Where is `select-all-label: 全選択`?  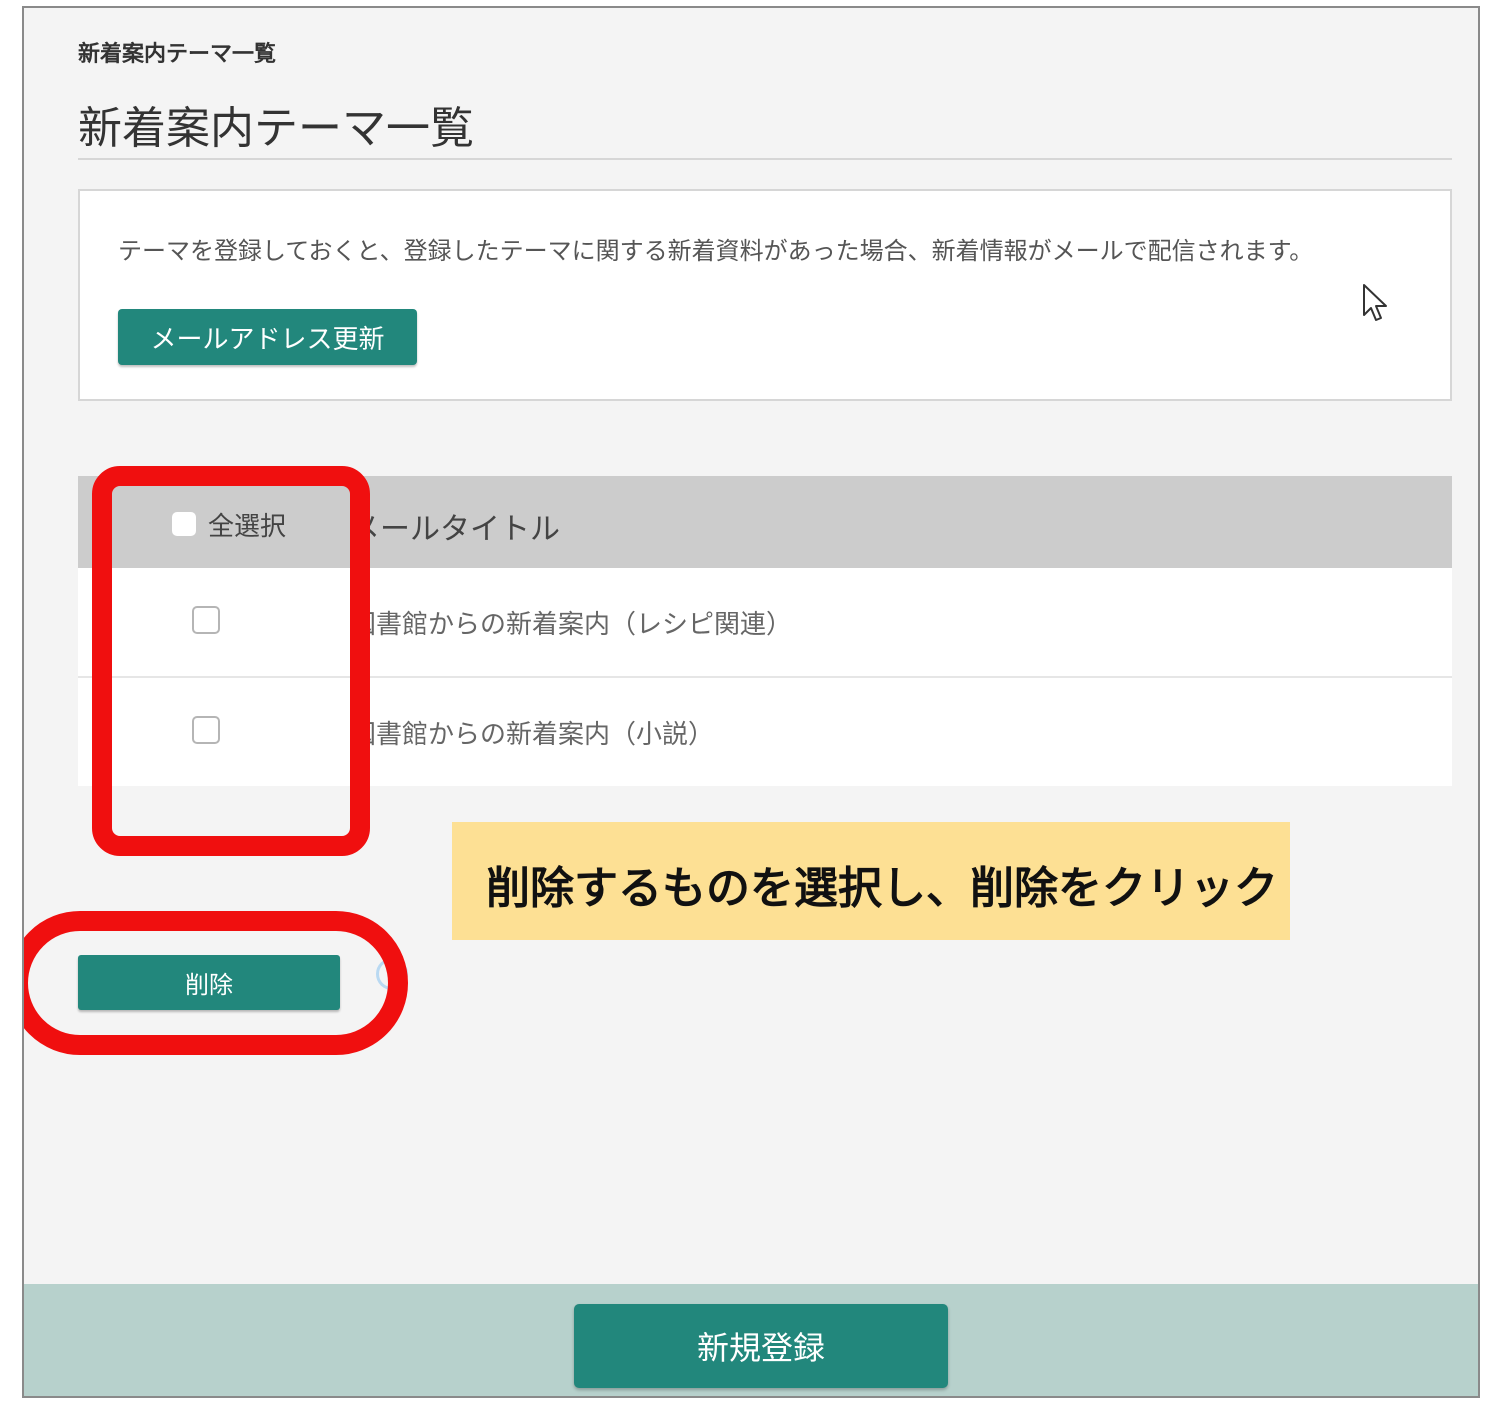
select-all-label: 全選択 is located at coordinates (247, 527).